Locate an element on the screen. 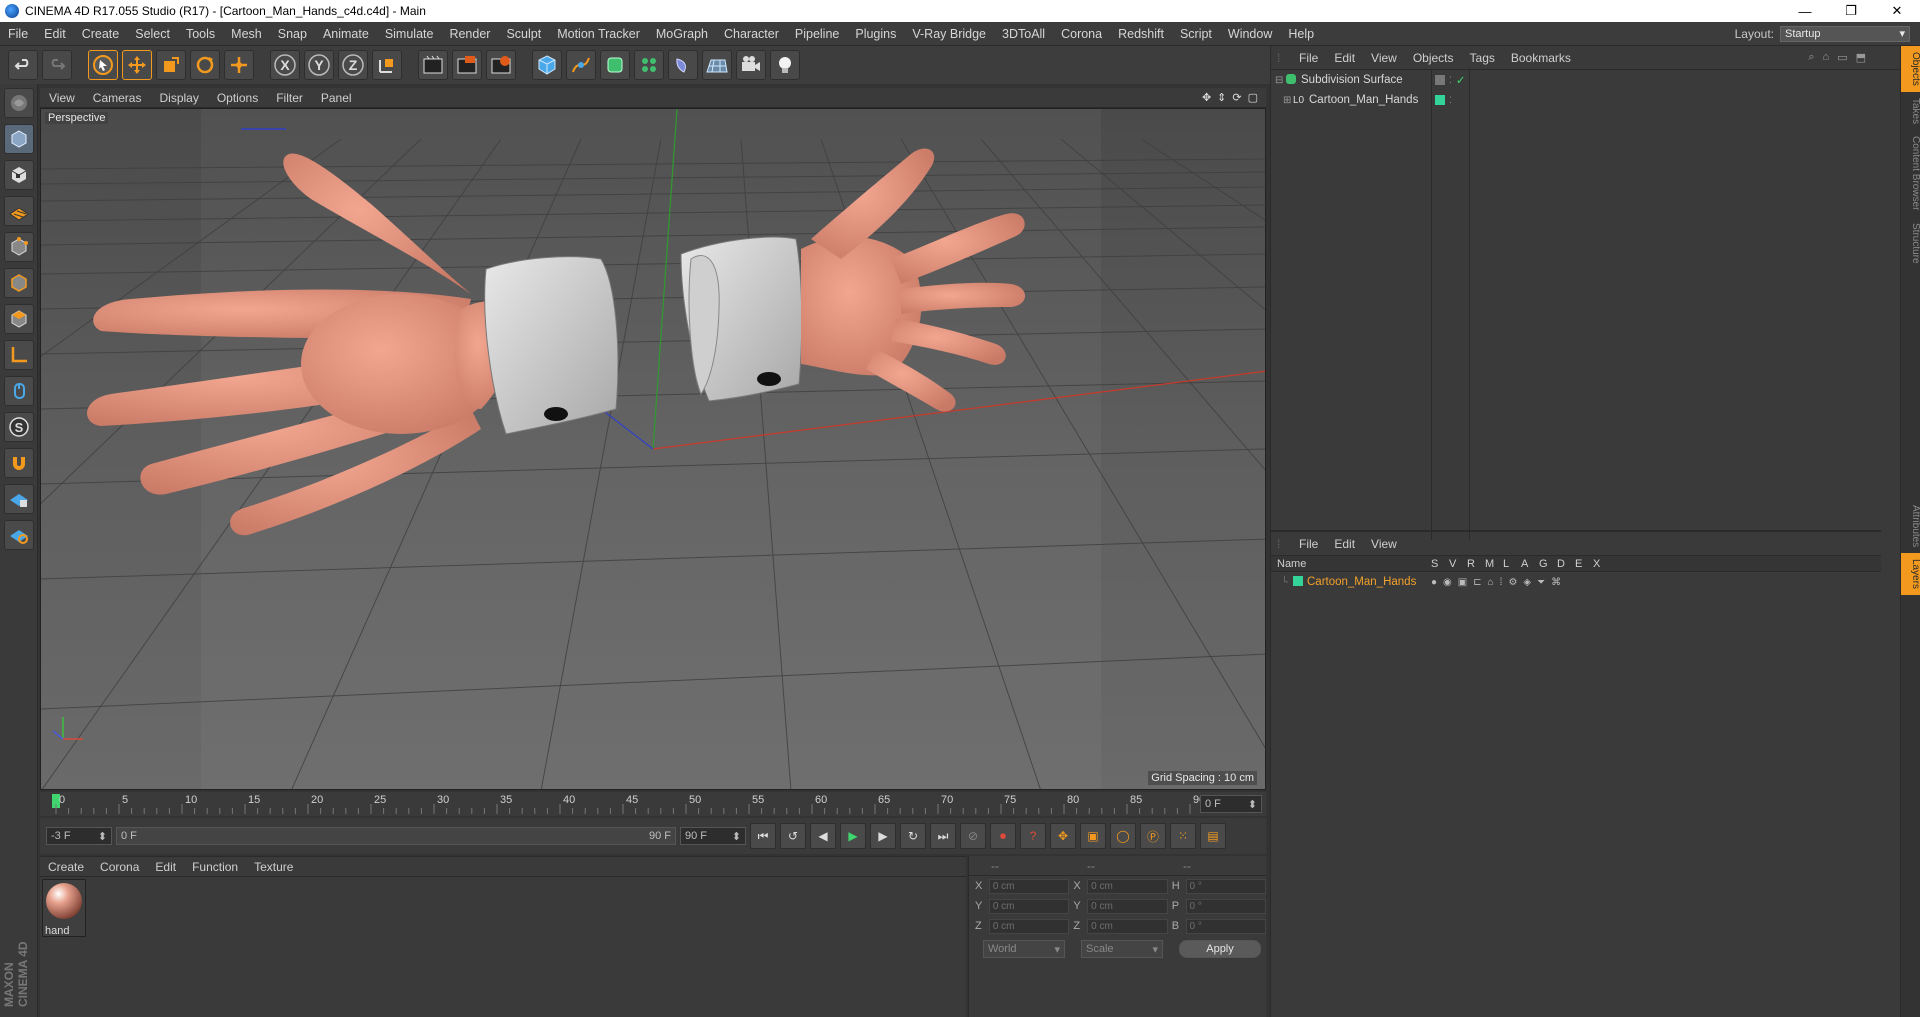 The height and width of the screenshot is (1017, 1920). object-row-cartoon-man-hands: ⊞ L0 Cartoon_Man_Hands ⁚ is located at coordinates (1585, 100).